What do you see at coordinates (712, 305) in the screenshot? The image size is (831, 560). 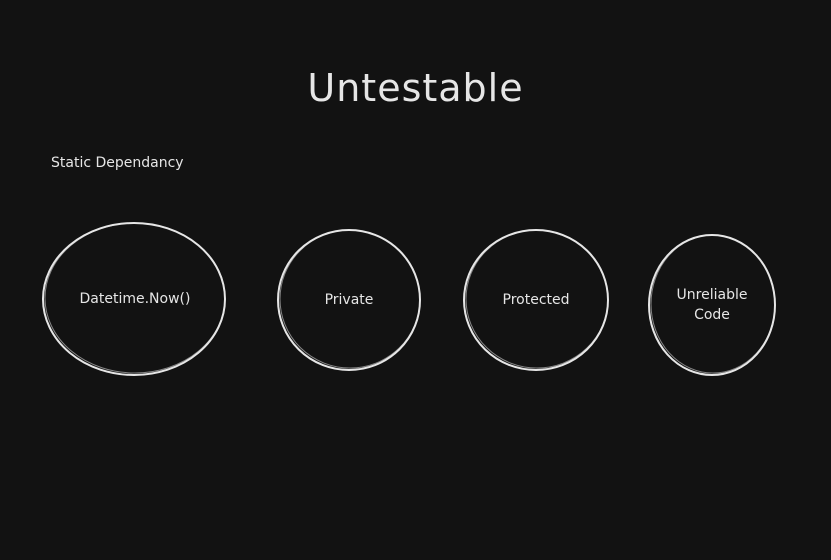 I see `node-text-unreliable-code: Unreliable Code` at bounding box center [712, 305].